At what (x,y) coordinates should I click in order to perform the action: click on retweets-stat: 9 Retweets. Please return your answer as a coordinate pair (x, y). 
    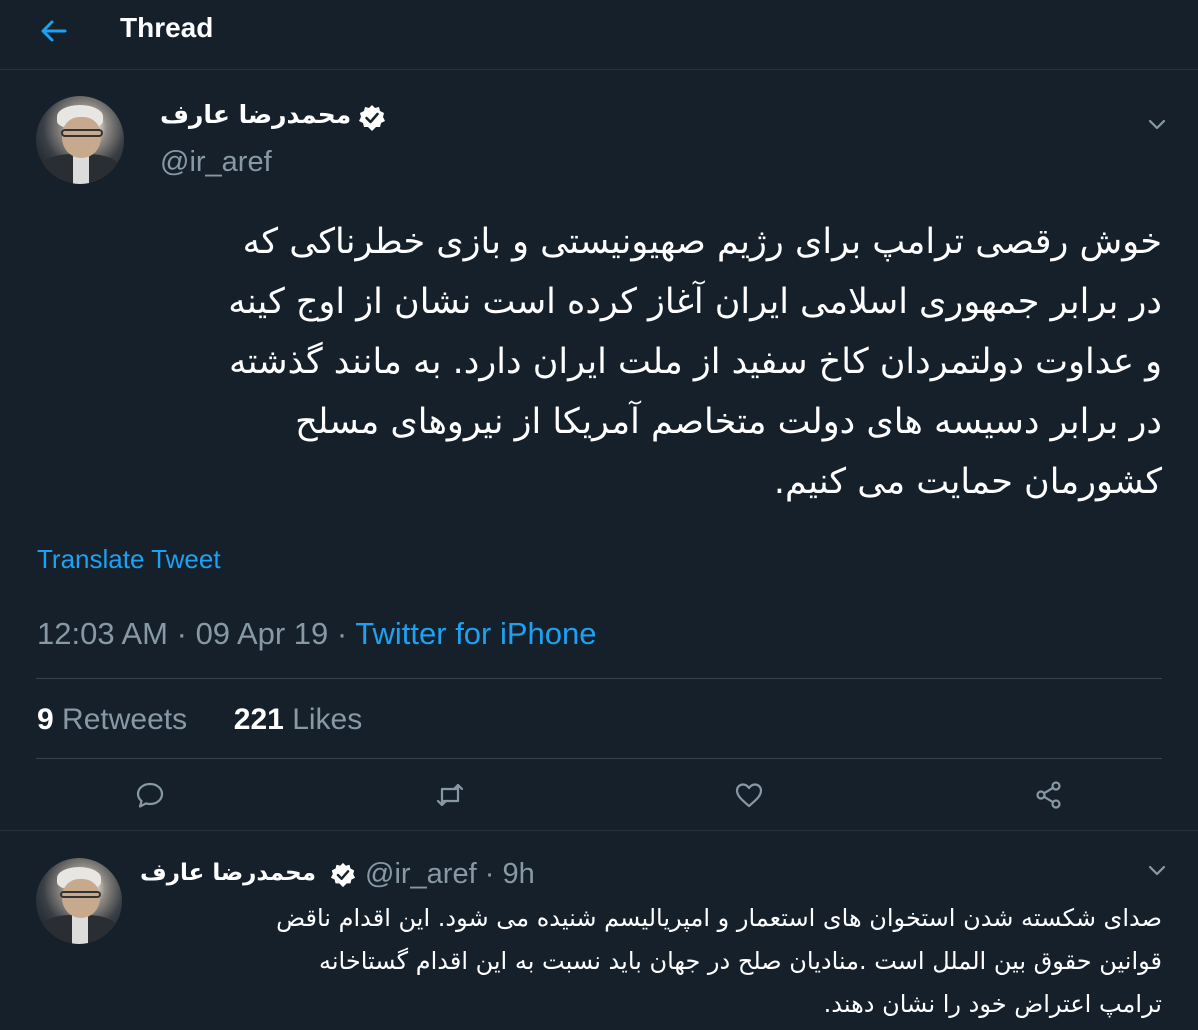
    Looking at the image, I should click on (112, 719).